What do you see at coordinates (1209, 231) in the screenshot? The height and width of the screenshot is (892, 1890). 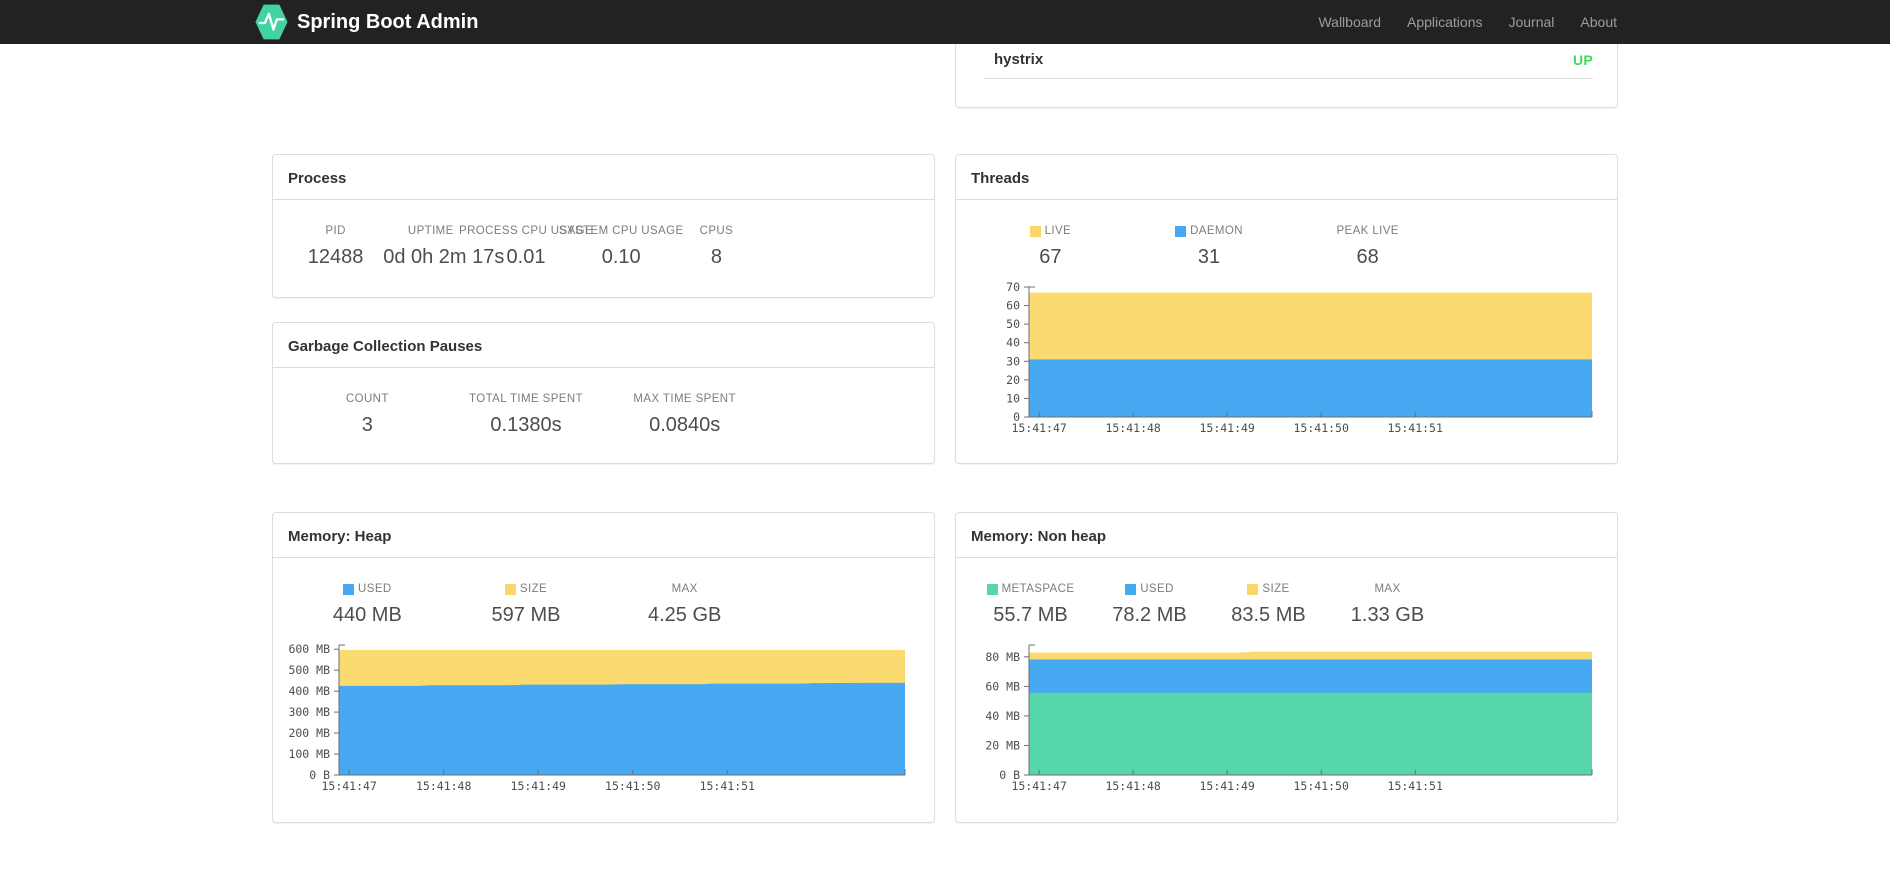 I see `metric-label: DAEMON` at bounding box center [1209, 231].